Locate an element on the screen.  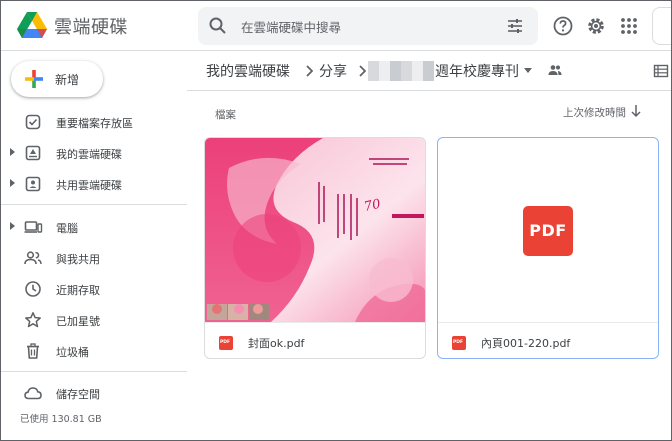
sidebar-item-label: 與我共用 is located at coordinates (78, 259).